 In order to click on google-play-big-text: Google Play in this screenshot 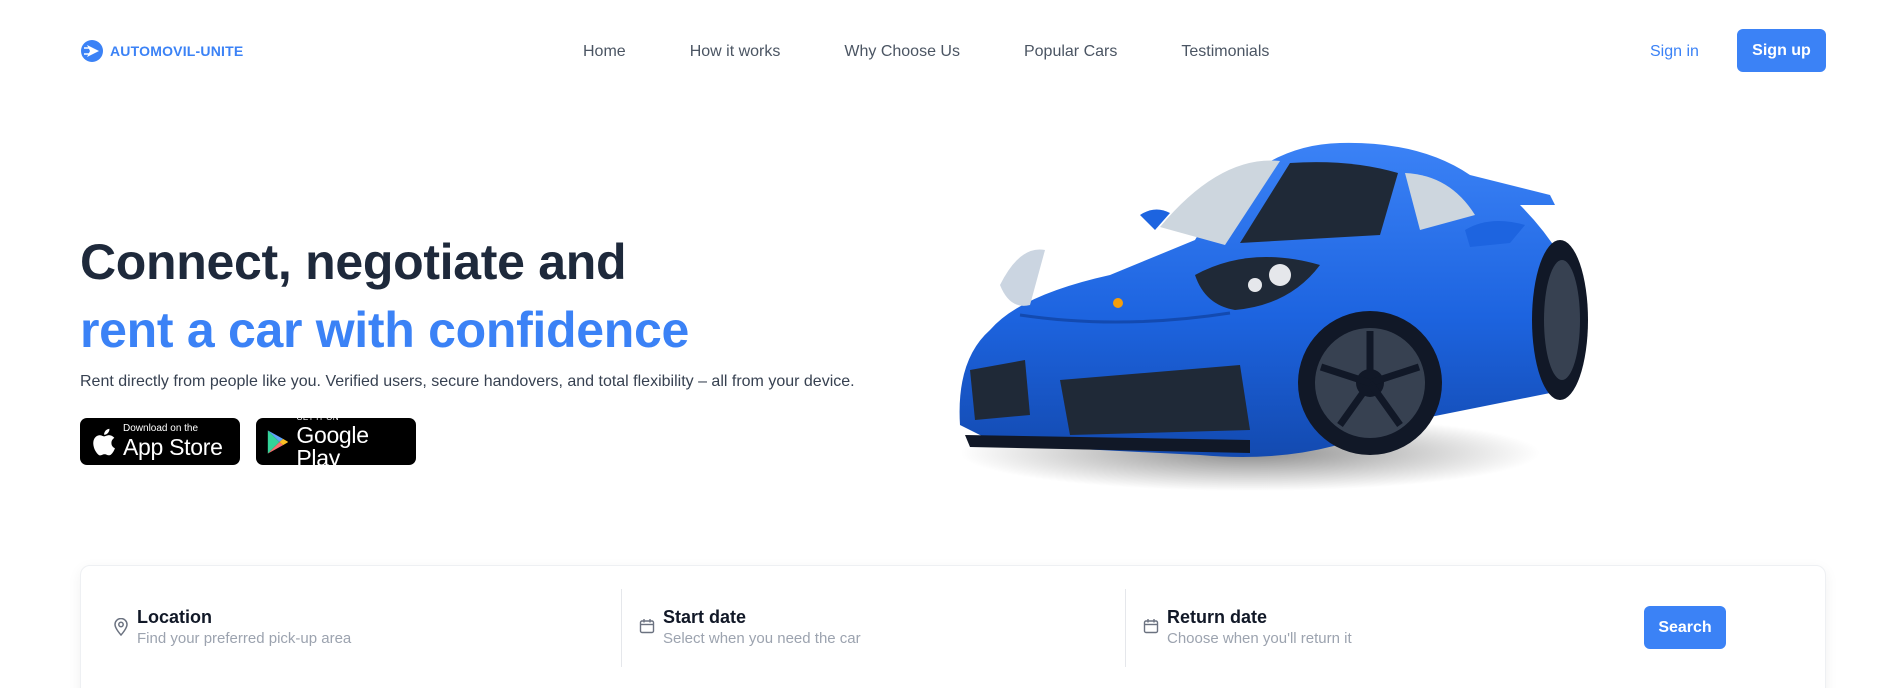, I will do `click(332, 446)`.